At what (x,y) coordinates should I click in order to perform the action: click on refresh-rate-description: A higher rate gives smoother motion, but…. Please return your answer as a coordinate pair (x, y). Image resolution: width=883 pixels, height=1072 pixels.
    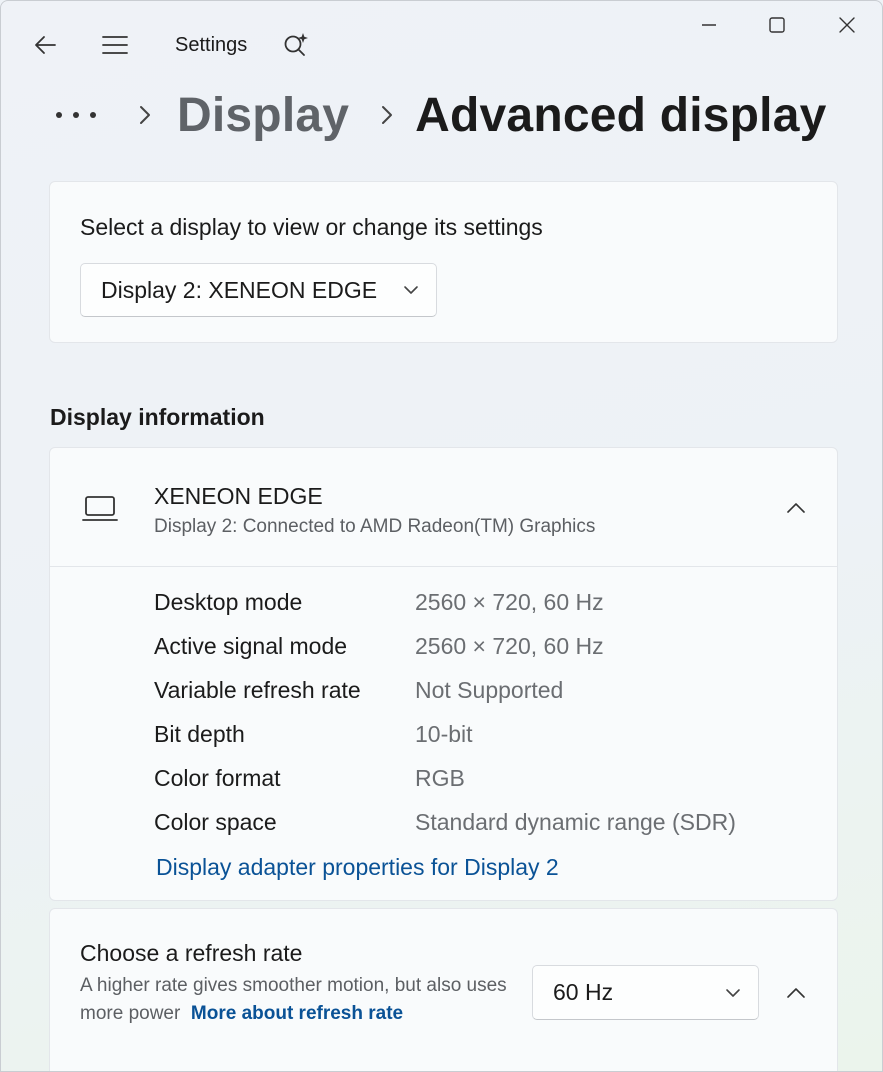
    Looking at the image, I should click on (295, 1000).